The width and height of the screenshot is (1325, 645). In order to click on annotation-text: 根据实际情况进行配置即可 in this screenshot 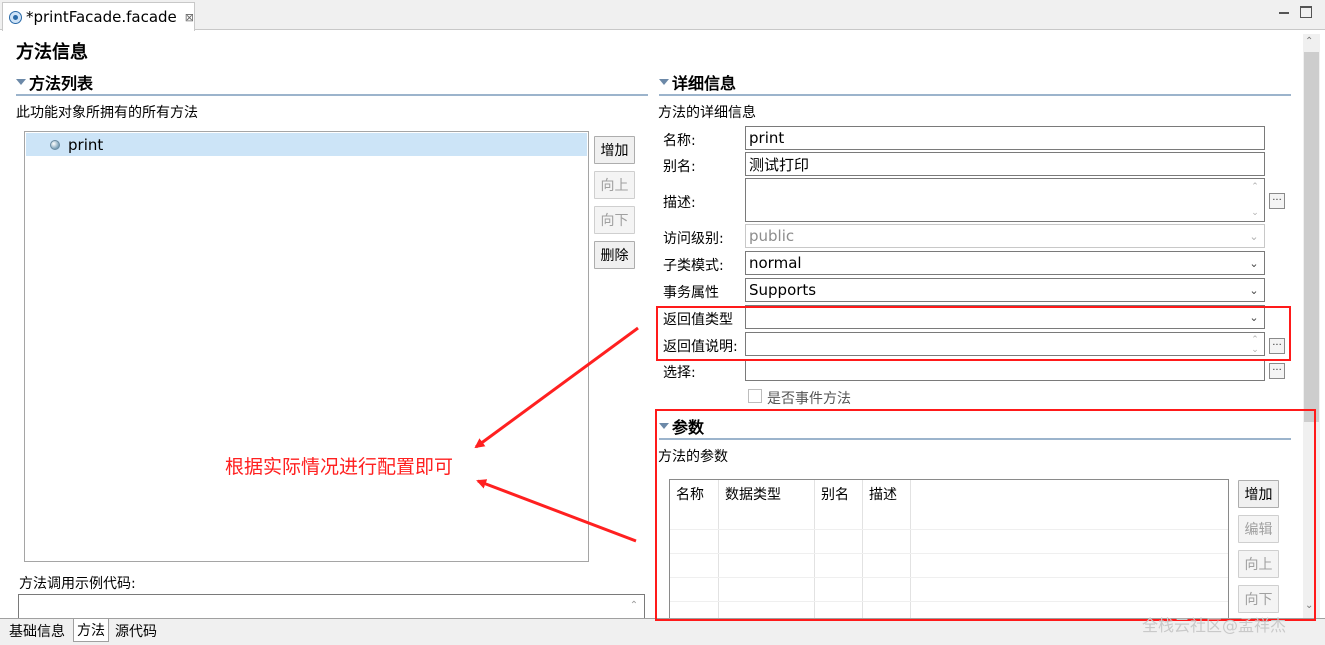, I will do `click(339, 467)`.